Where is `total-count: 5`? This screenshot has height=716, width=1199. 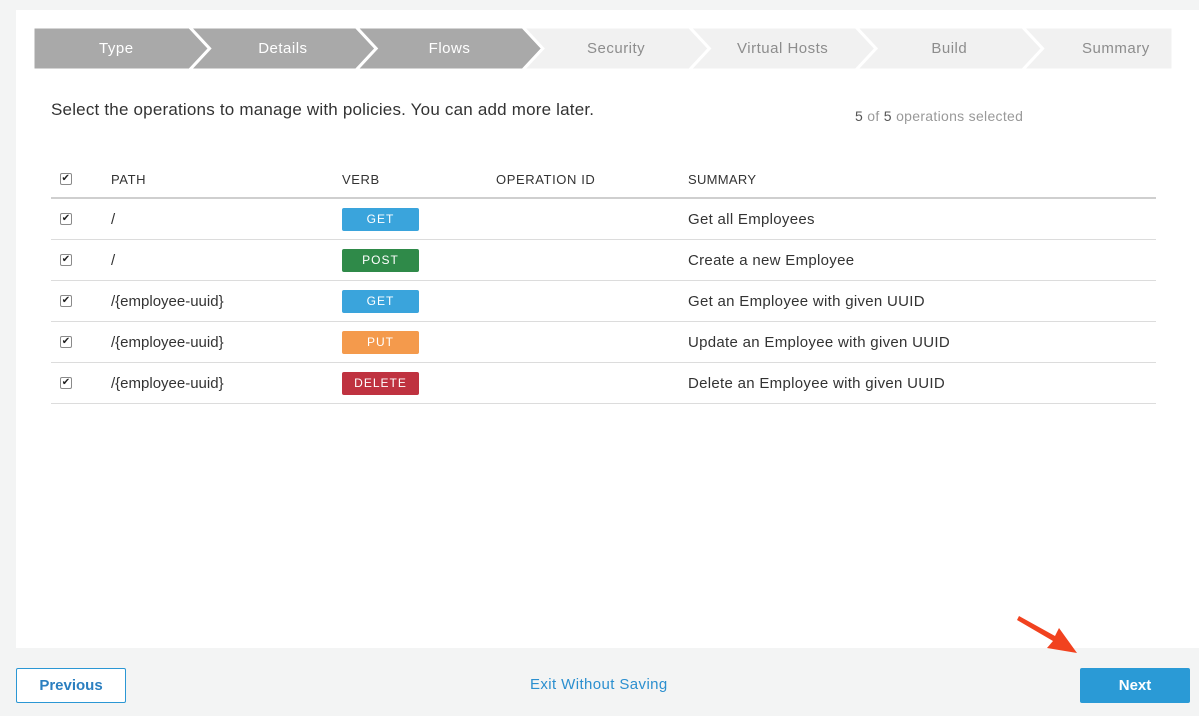
total-count: 5 is located at coordinates (887, 116).